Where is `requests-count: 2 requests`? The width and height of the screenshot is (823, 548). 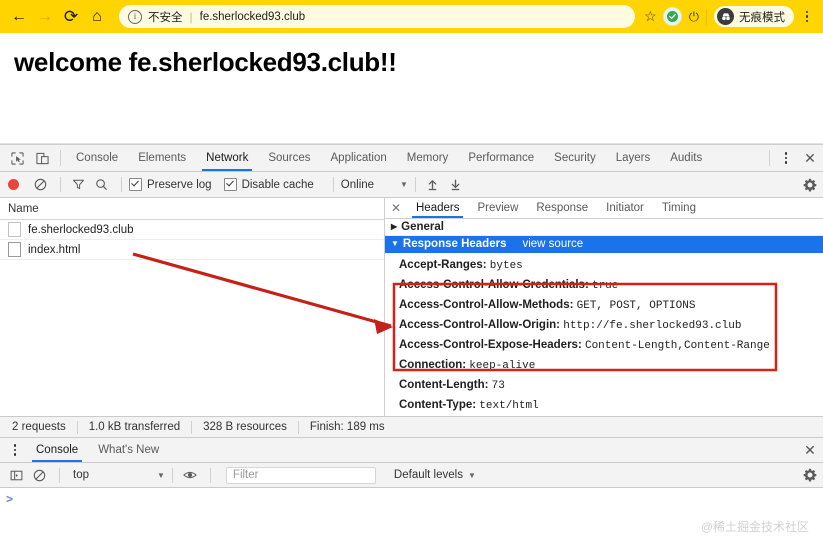 requests-count: 2 requests is located at coordinates (39, 427).